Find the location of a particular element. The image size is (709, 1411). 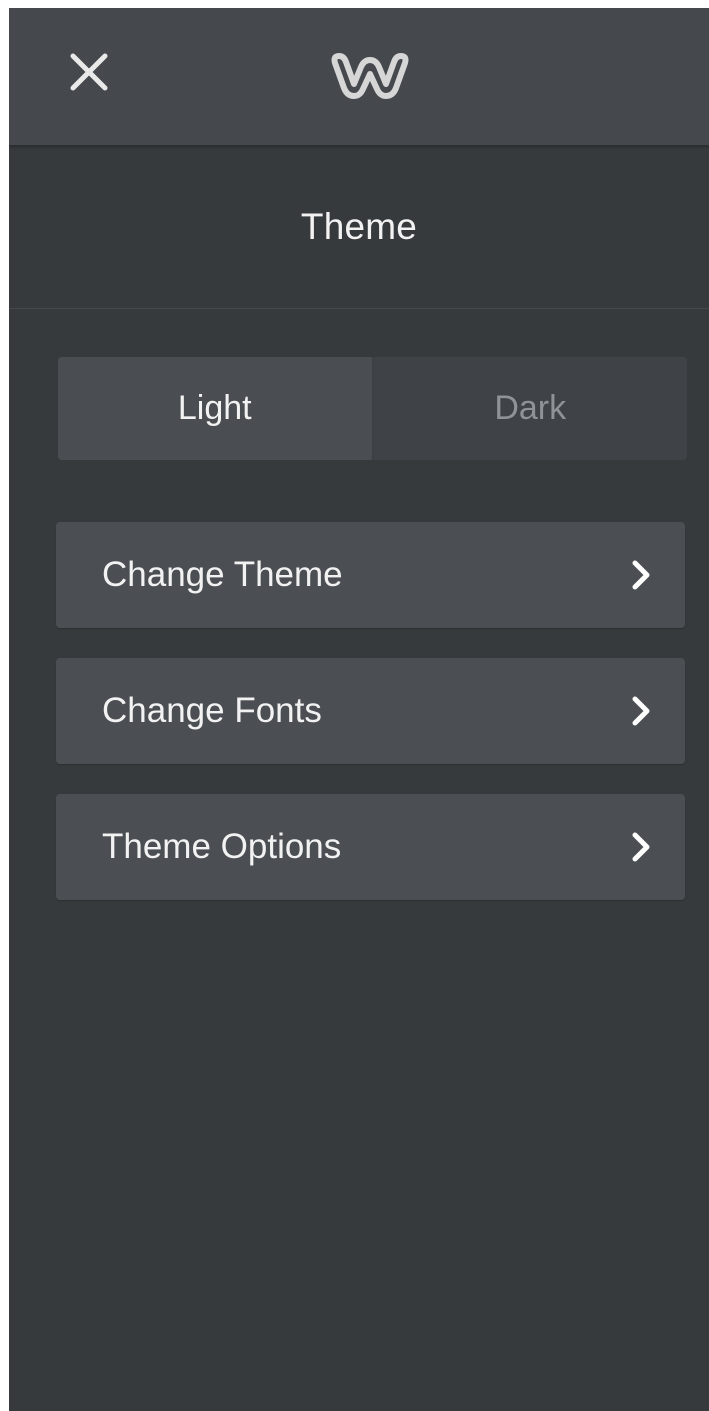

close-icon is located at coordinates (89, 72).